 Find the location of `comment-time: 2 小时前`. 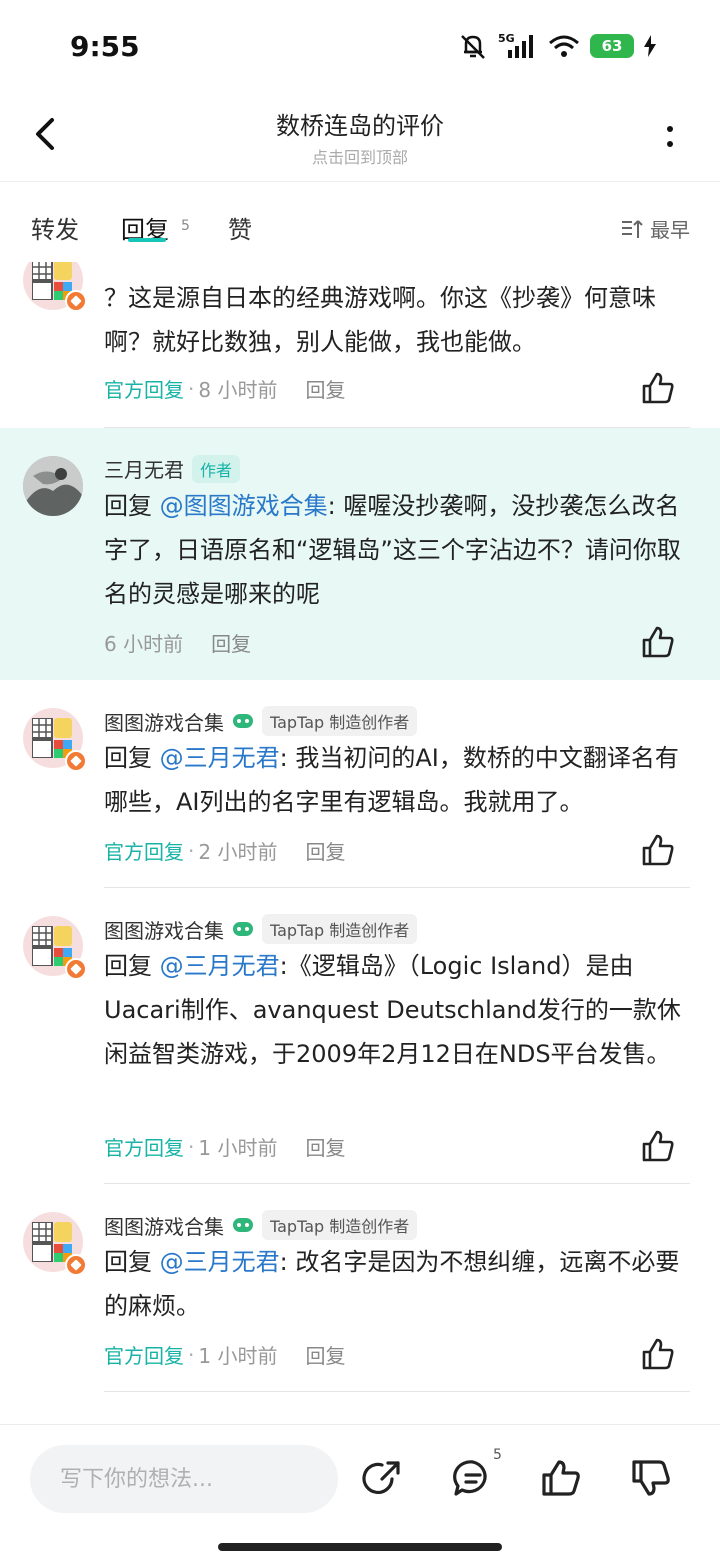

comment-time: 2 小时前 is located at coordinates (238, 852).